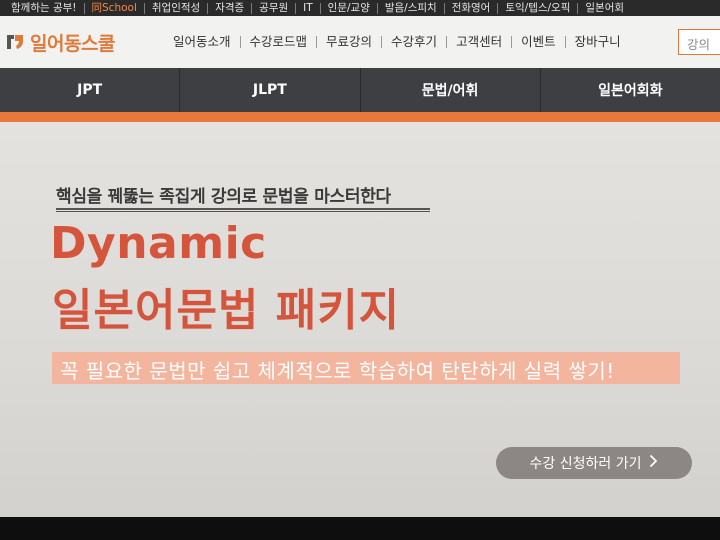  What do you see at coordinates (243, 210) in the screenshot?
I see `tagline-underline` at bounding box center [243, 210].